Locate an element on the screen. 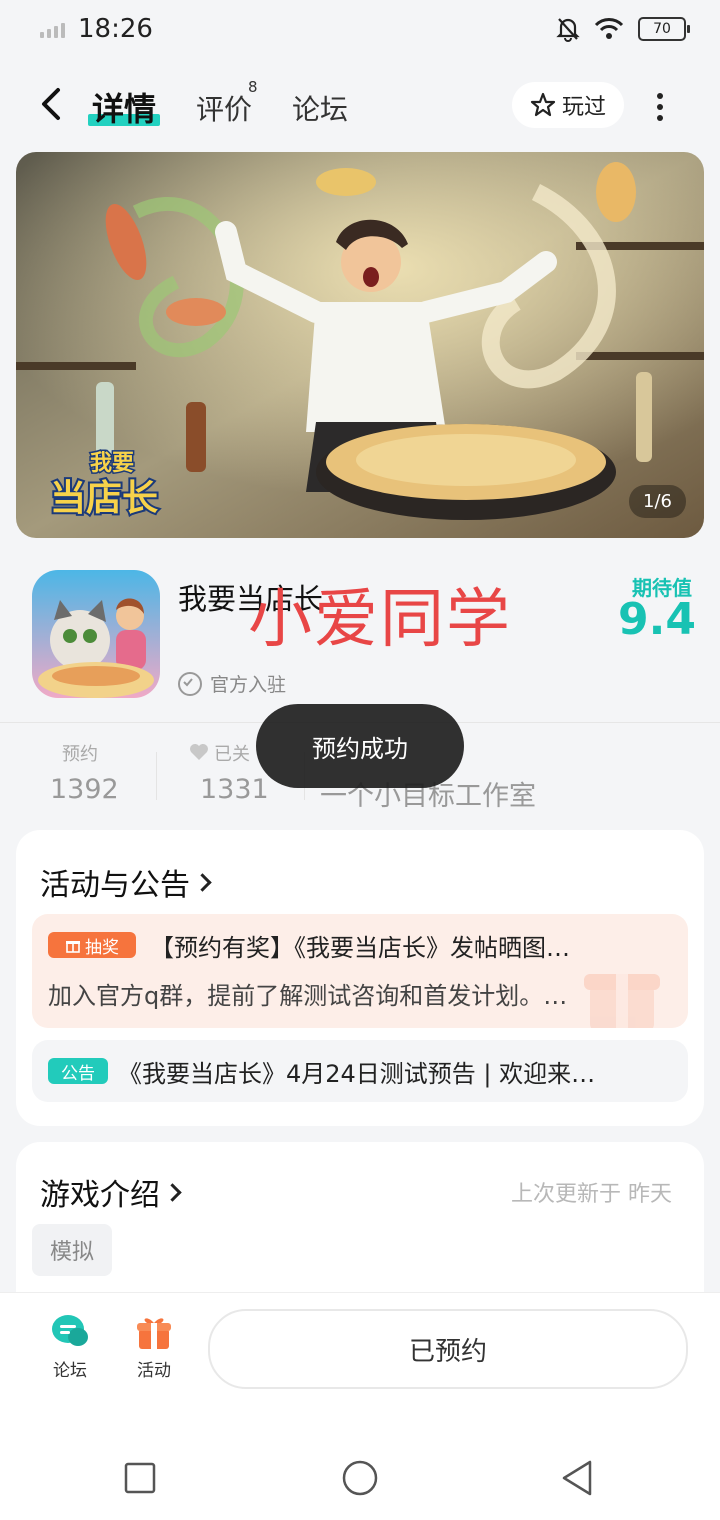 This screenshot has width=720, height=1520. announcement-badge: 公告 is located at coordinates (78, 1071).